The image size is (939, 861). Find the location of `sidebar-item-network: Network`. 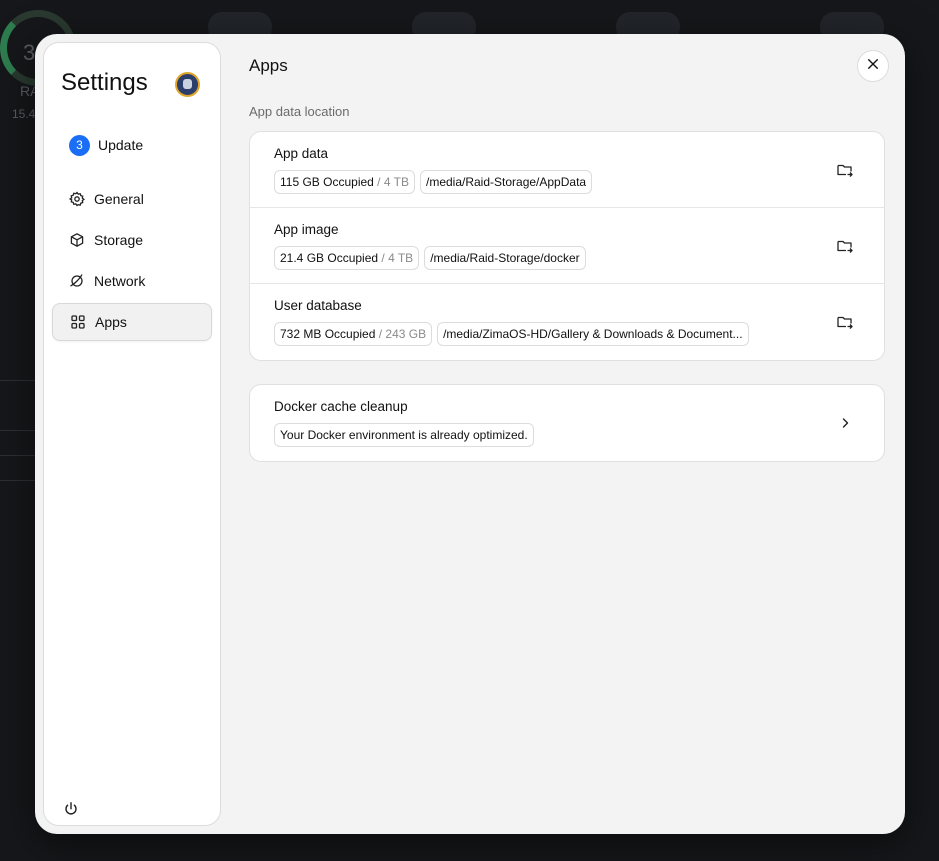

sidebar-item-network: Network is located at coordinates (132, 281).